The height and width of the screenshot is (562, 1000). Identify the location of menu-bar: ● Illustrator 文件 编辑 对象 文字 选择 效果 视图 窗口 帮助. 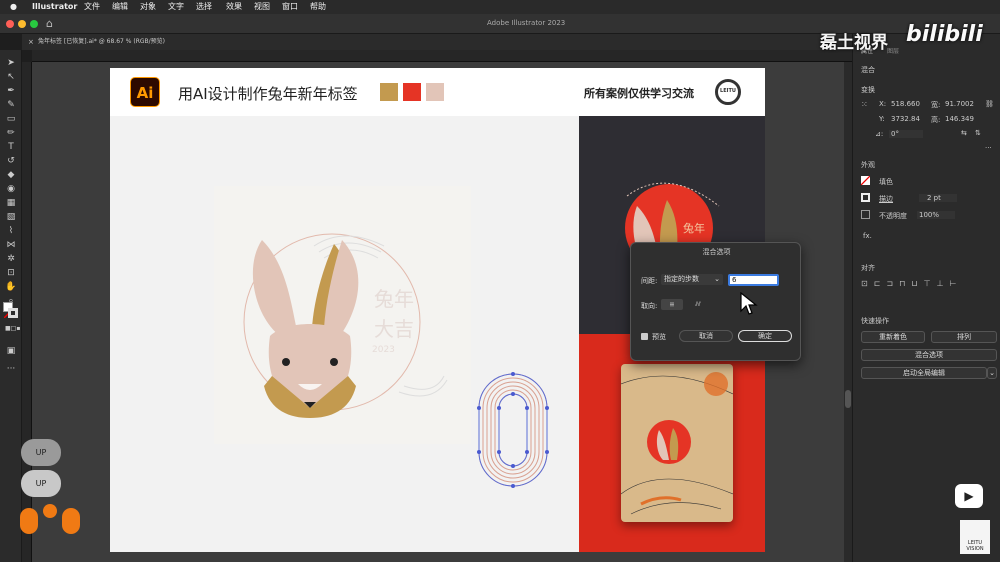
(500, 7).